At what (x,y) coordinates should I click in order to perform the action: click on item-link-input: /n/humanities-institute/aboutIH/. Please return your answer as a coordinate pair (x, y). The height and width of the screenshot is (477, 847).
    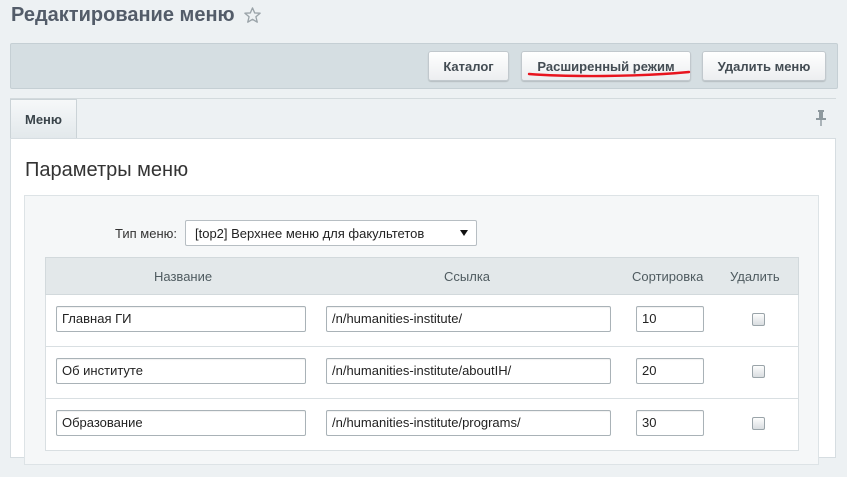
    Looking at the image, I should click on (468, 371).